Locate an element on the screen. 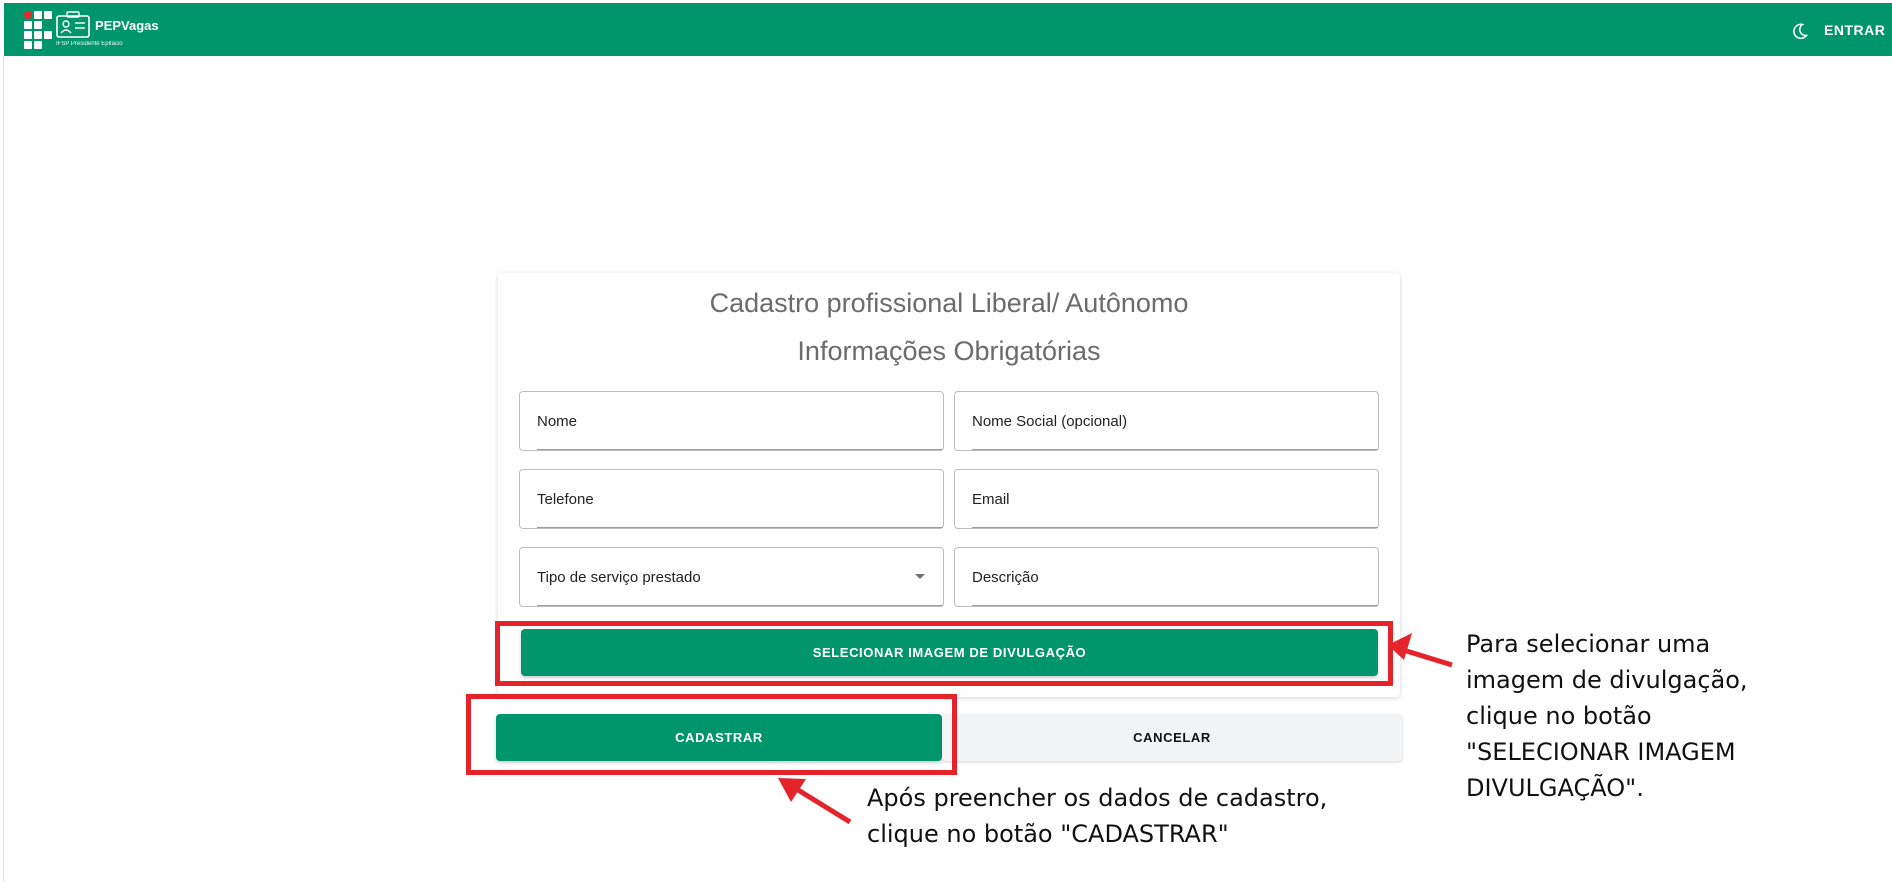 This screenshot has height=882, width=1892. brand-subtitle: IFSP Presidente Epitácio is located at coordinates (89, 44).